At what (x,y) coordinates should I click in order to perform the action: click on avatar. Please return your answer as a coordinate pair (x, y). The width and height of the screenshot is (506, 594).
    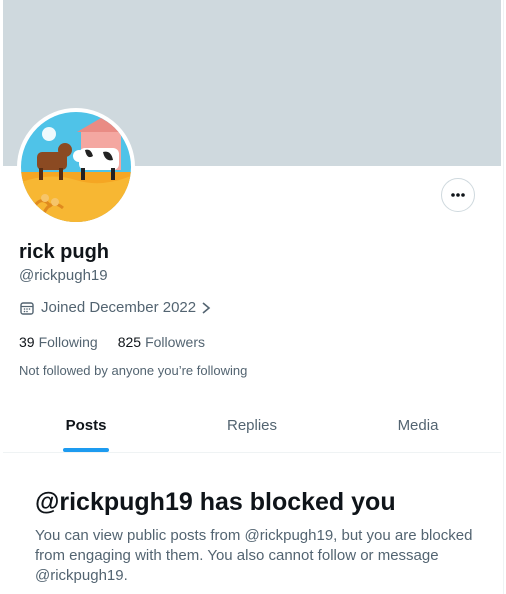
    Looking at the image, I should click on (76, 167).